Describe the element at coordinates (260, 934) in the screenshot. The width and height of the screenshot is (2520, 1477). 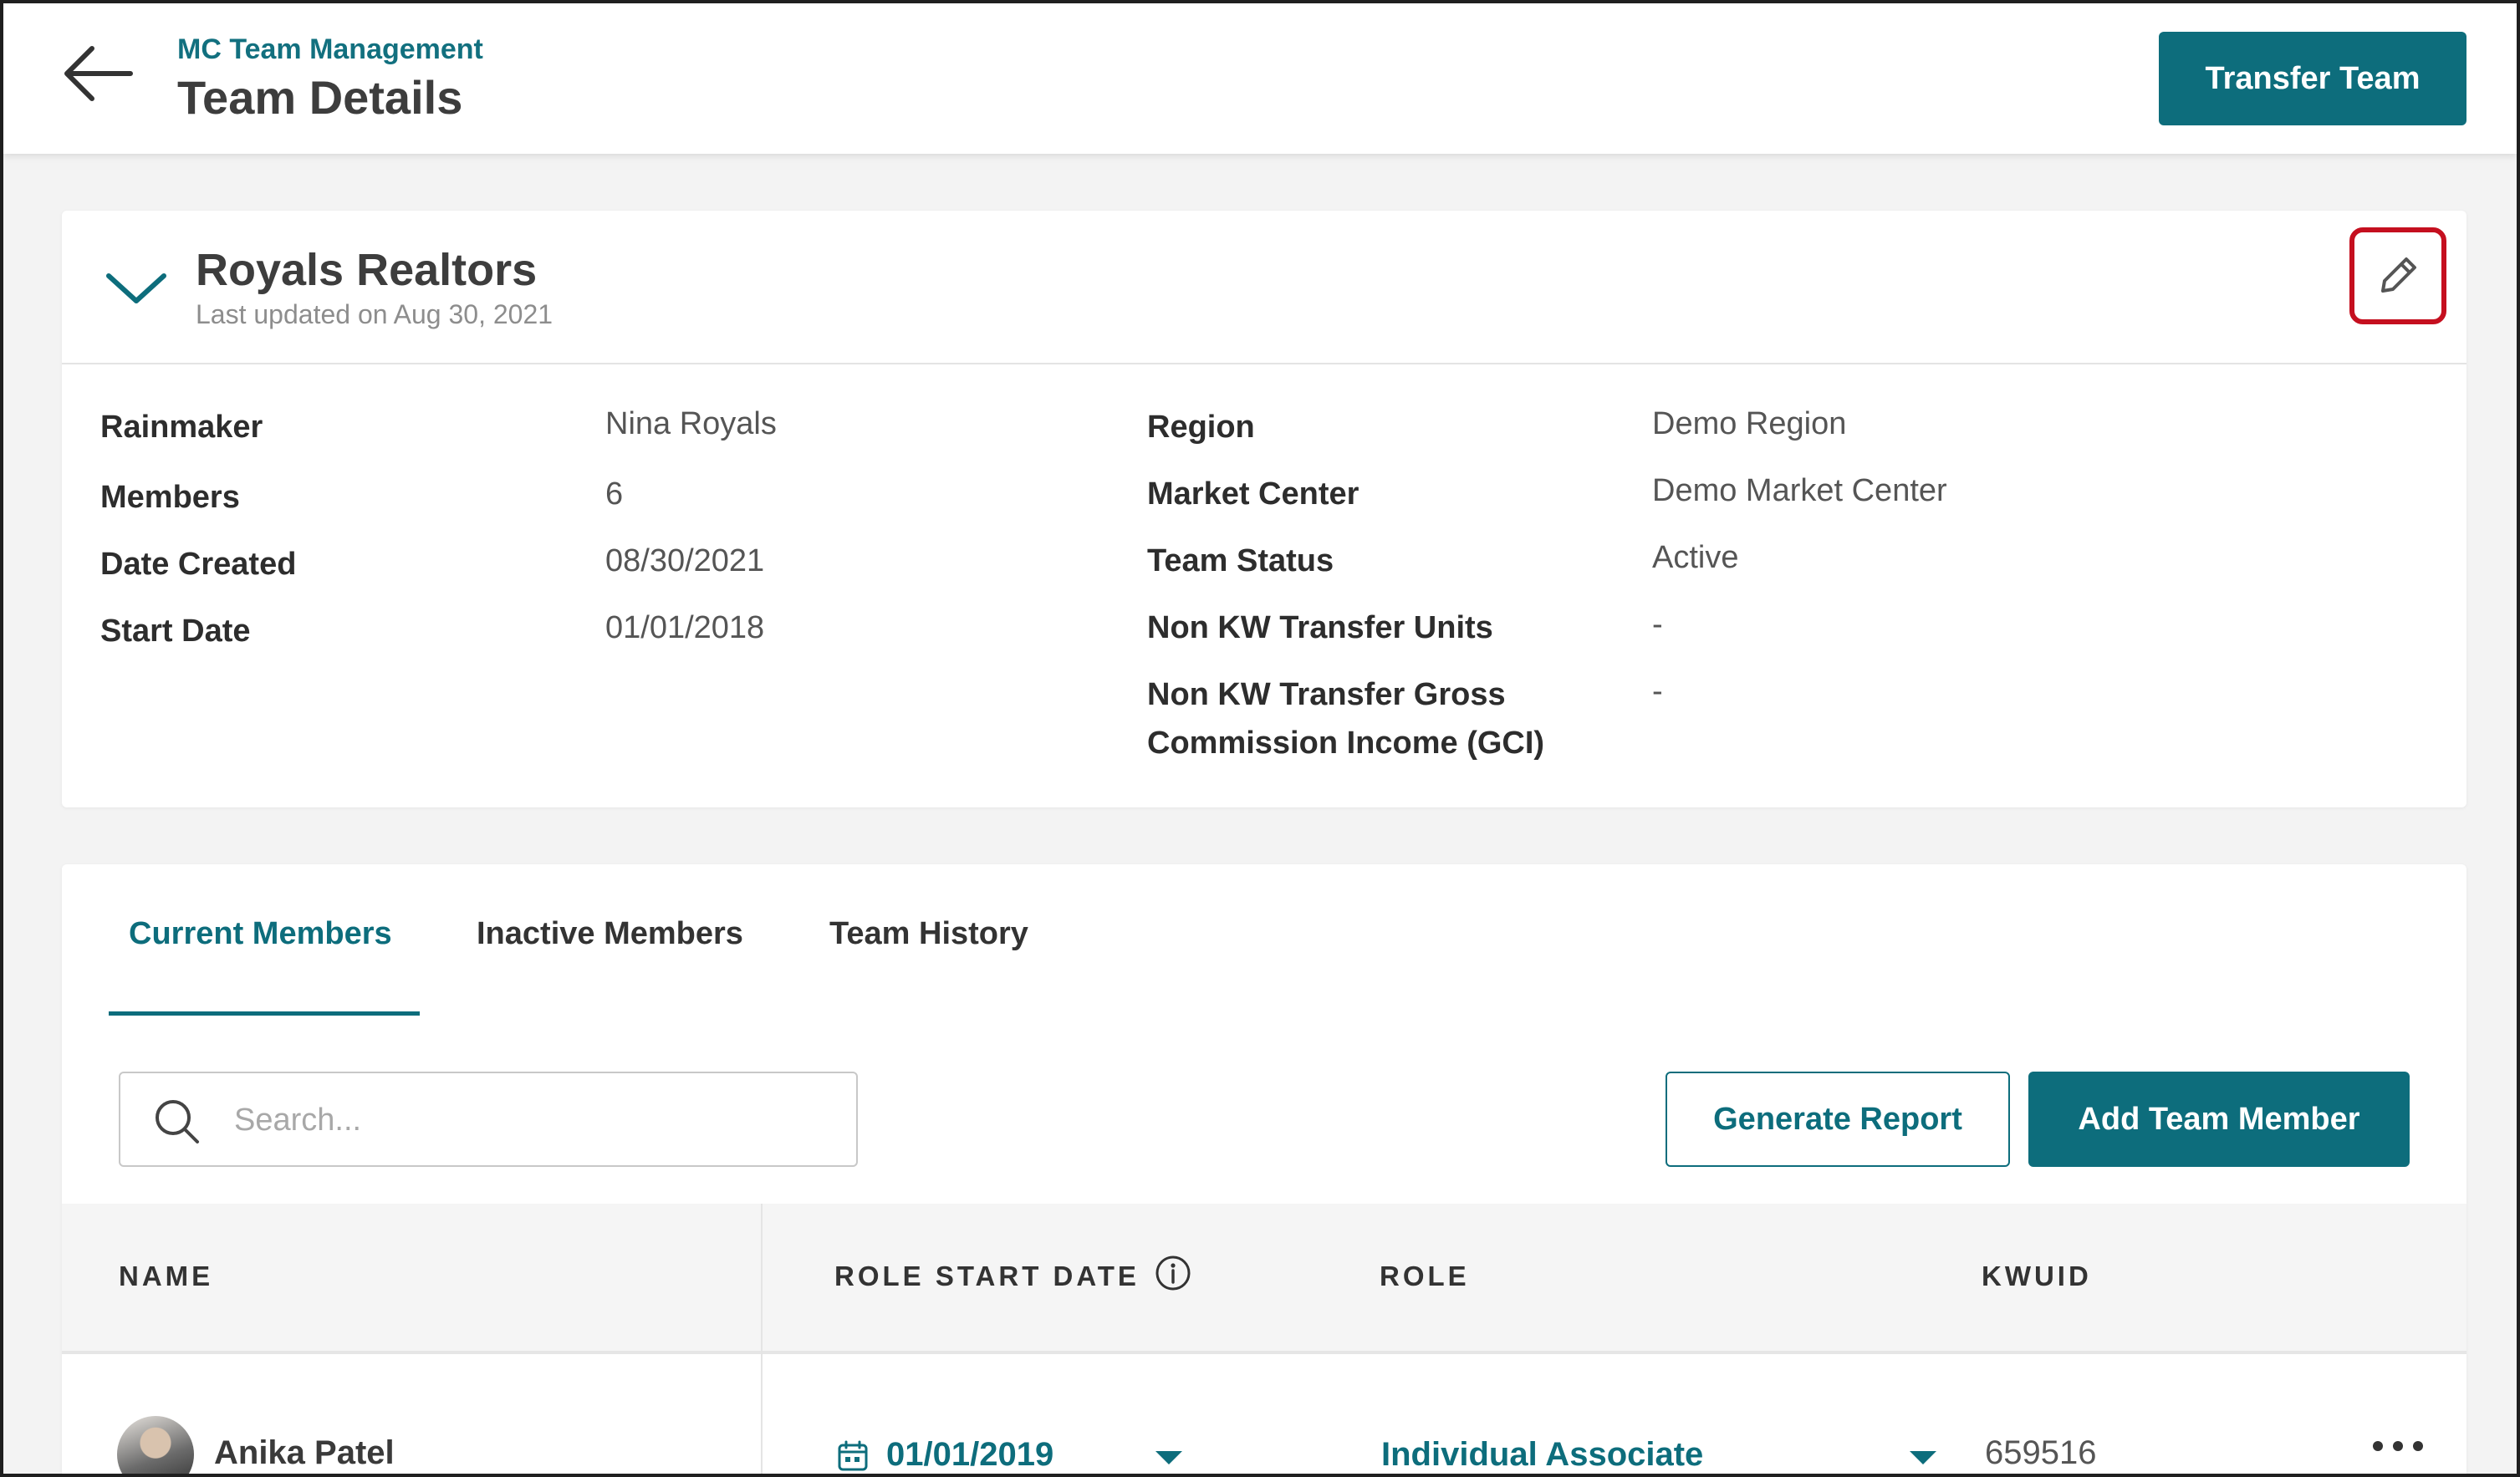
I see `tab-current-members: Current Members` at that location.